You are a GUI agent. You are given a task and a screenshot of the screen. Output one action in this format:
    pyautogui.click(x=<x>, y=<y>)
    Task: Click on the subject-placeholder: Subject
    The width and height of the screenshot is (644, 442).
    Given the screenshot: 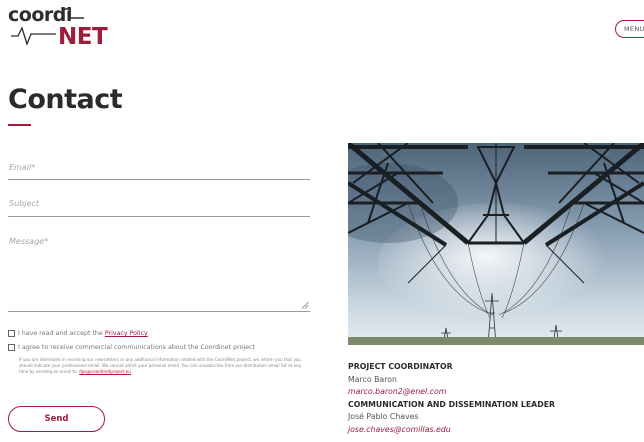 What is the action you would take?
    pyautogui.click(x=24, y=203)
    